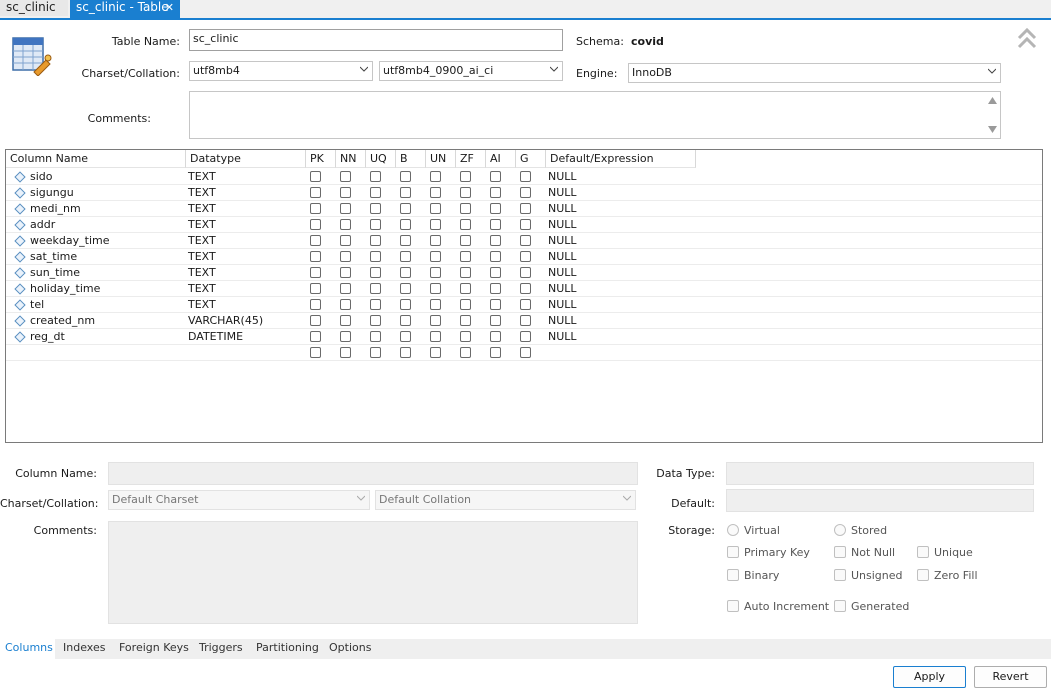 Image resolution: width=1051 pixels, height=699 pixels. I want to click on not-null-checkbox, so click(840, 552).